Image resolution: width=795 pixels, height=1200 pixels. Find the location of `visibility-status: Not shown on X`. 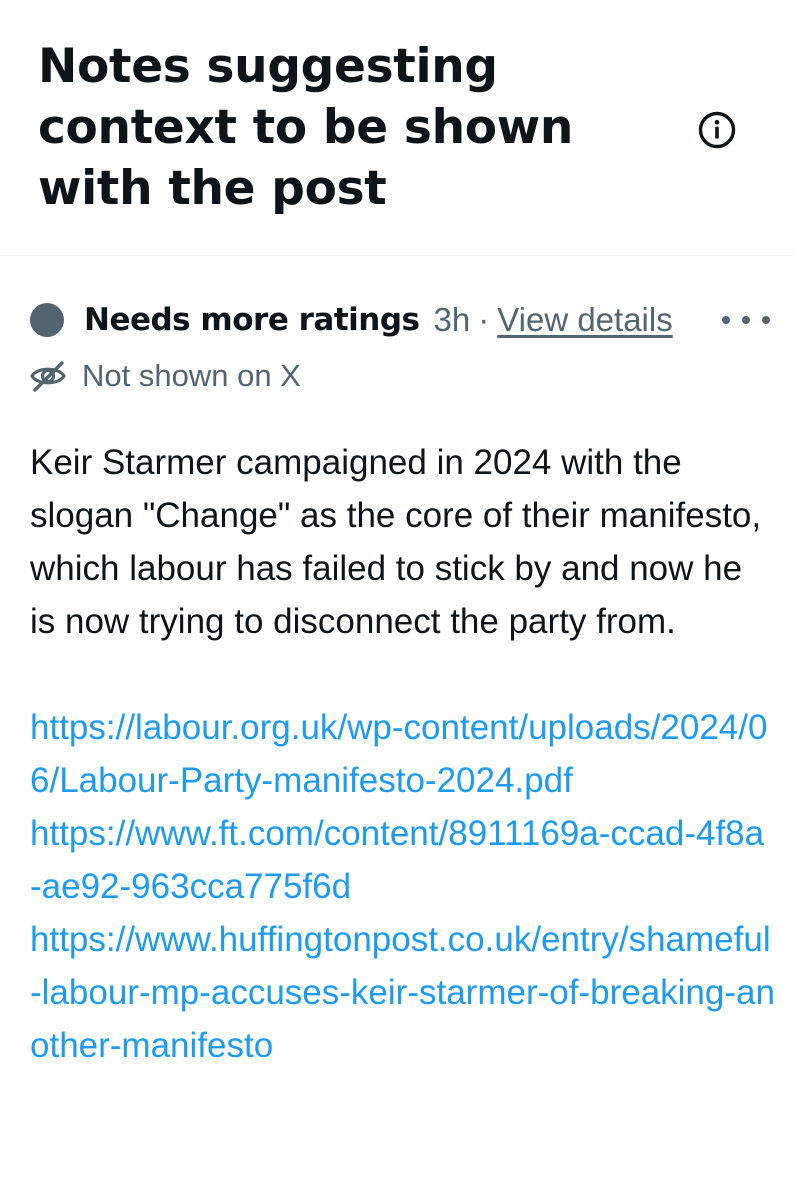

visibility-status: Not shown on X is located at coordinates (164, 376).